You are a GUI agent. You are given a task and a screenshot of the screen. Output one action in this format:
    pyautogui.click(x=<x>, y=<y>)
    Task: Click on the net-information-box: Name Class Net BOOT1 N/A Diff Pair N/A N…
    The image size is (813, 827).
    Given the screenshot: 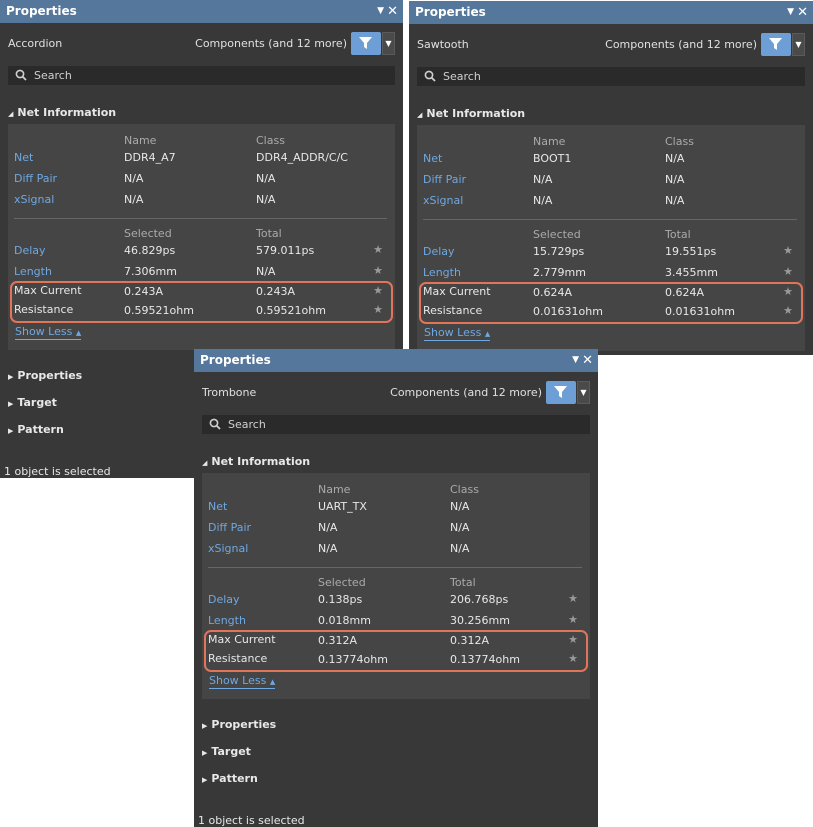 What is the action you would take?
    pyautogui.click(x=611, y=238)
    